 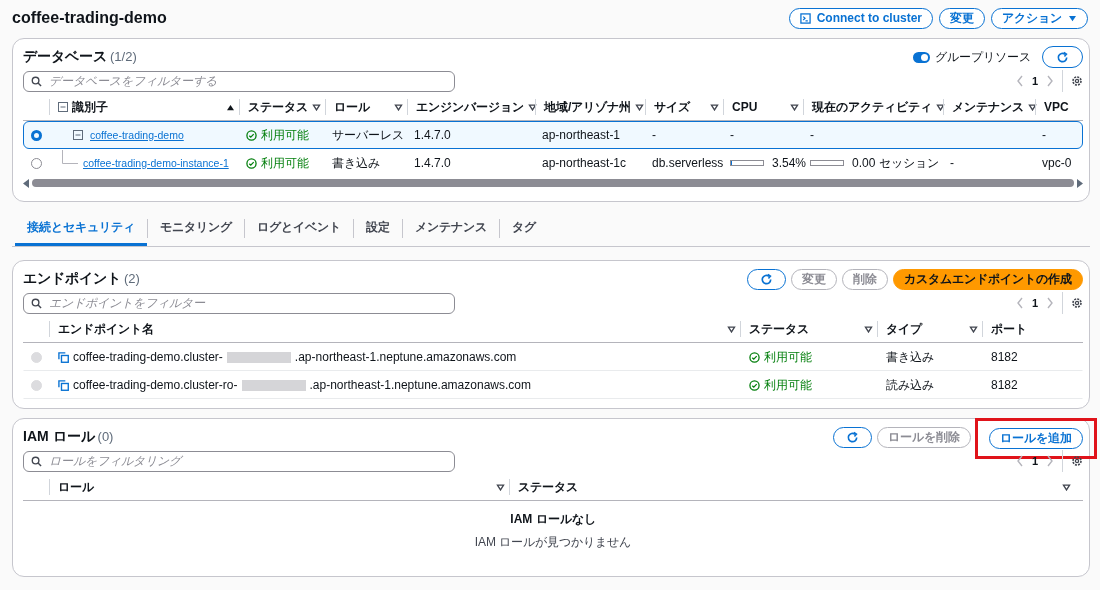 I want to click on search-field: ロールをフィルタリング, so click(x=239, y=461).